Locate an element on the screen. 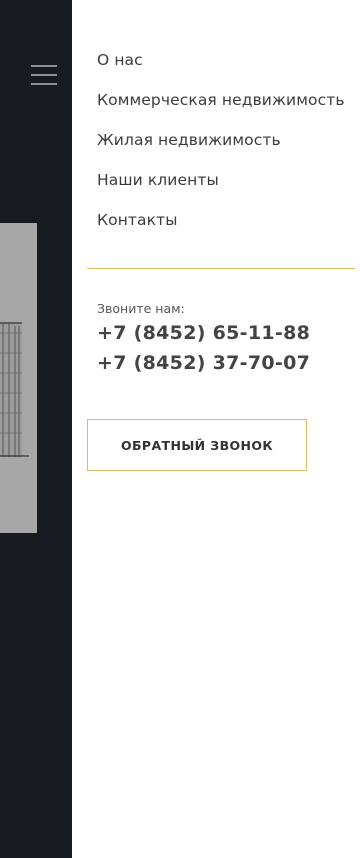 The width and height of the screenshot is (360, 858). nav-item-contacts: Контакты is located at coordinates (221, 229).